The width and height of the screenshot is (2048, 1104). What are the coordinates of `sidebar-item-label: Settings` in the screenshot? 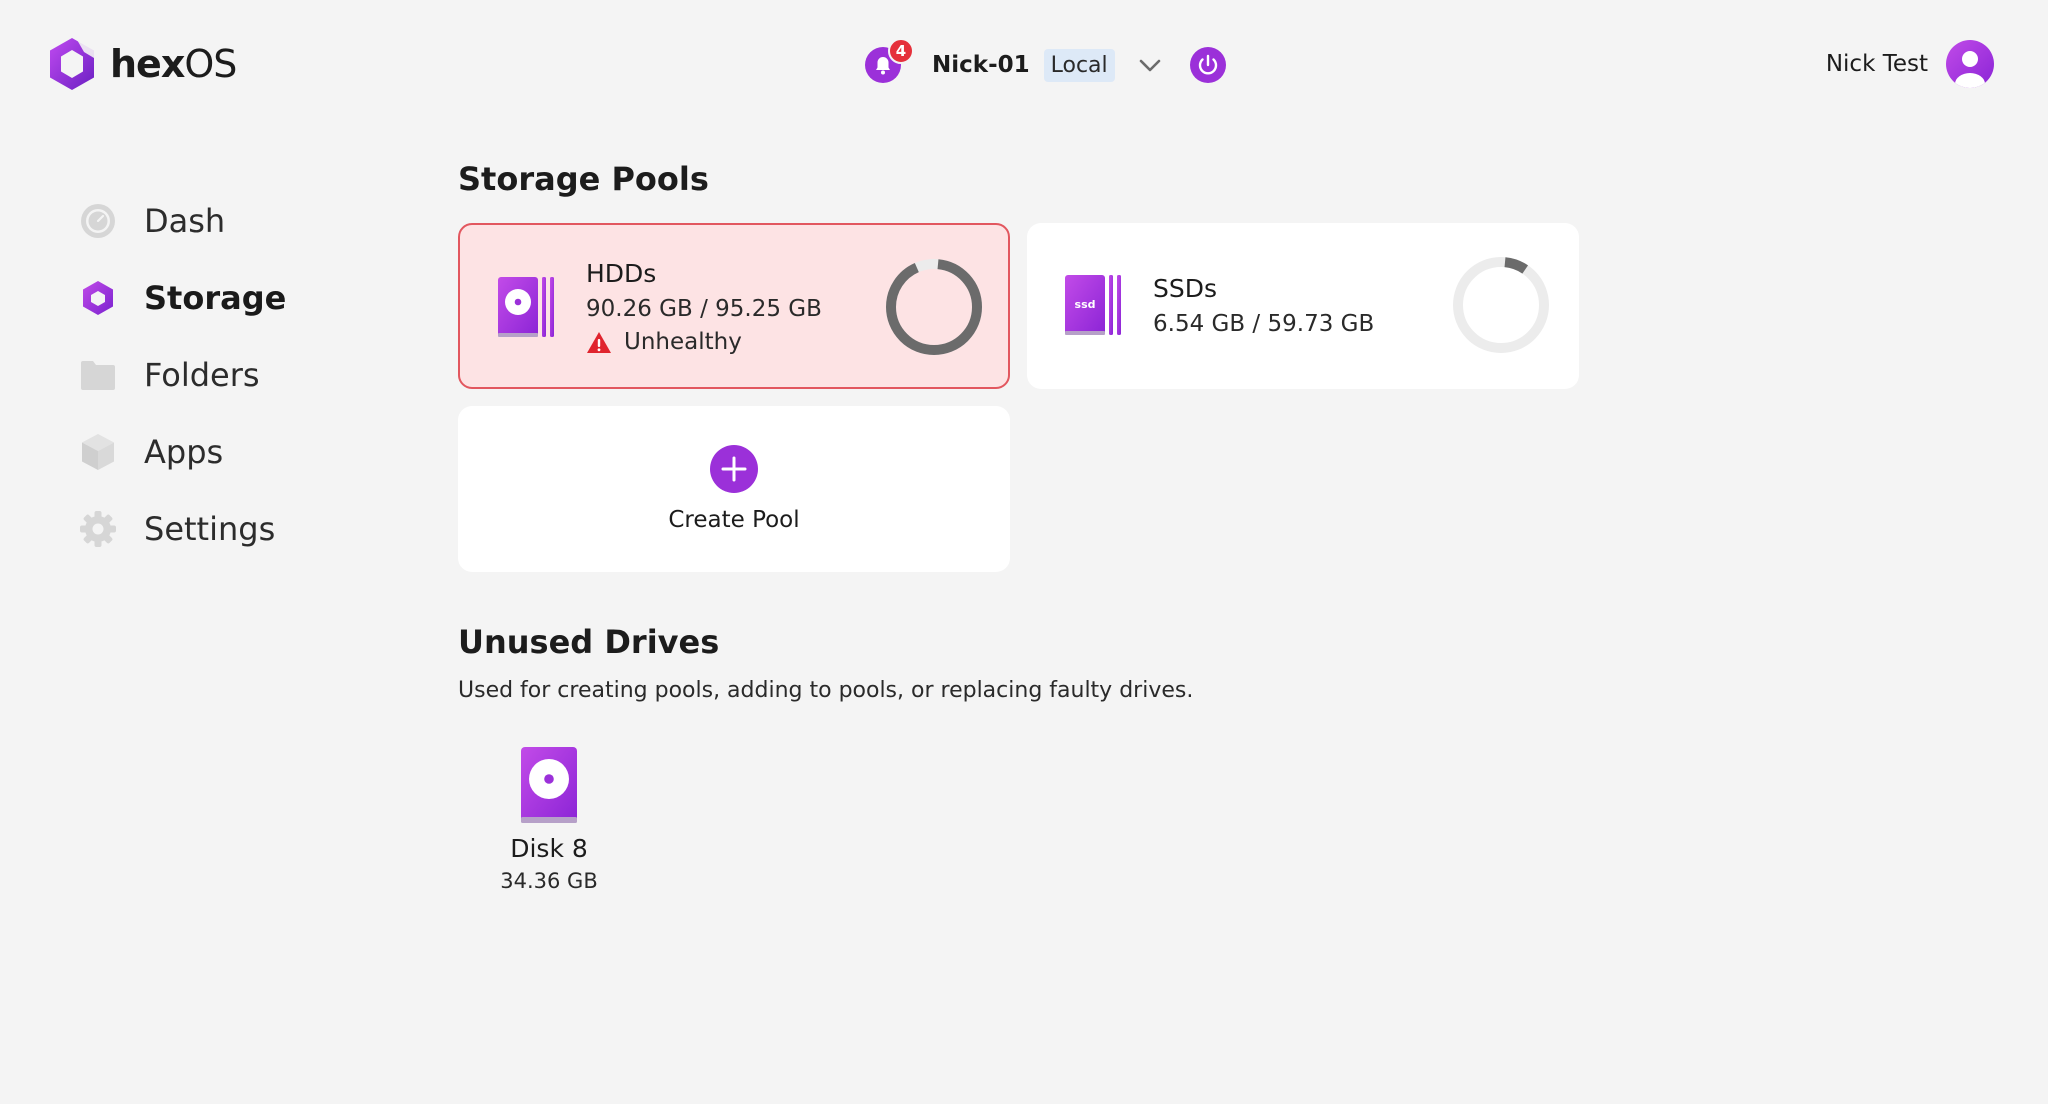 It's located at (210, 528).